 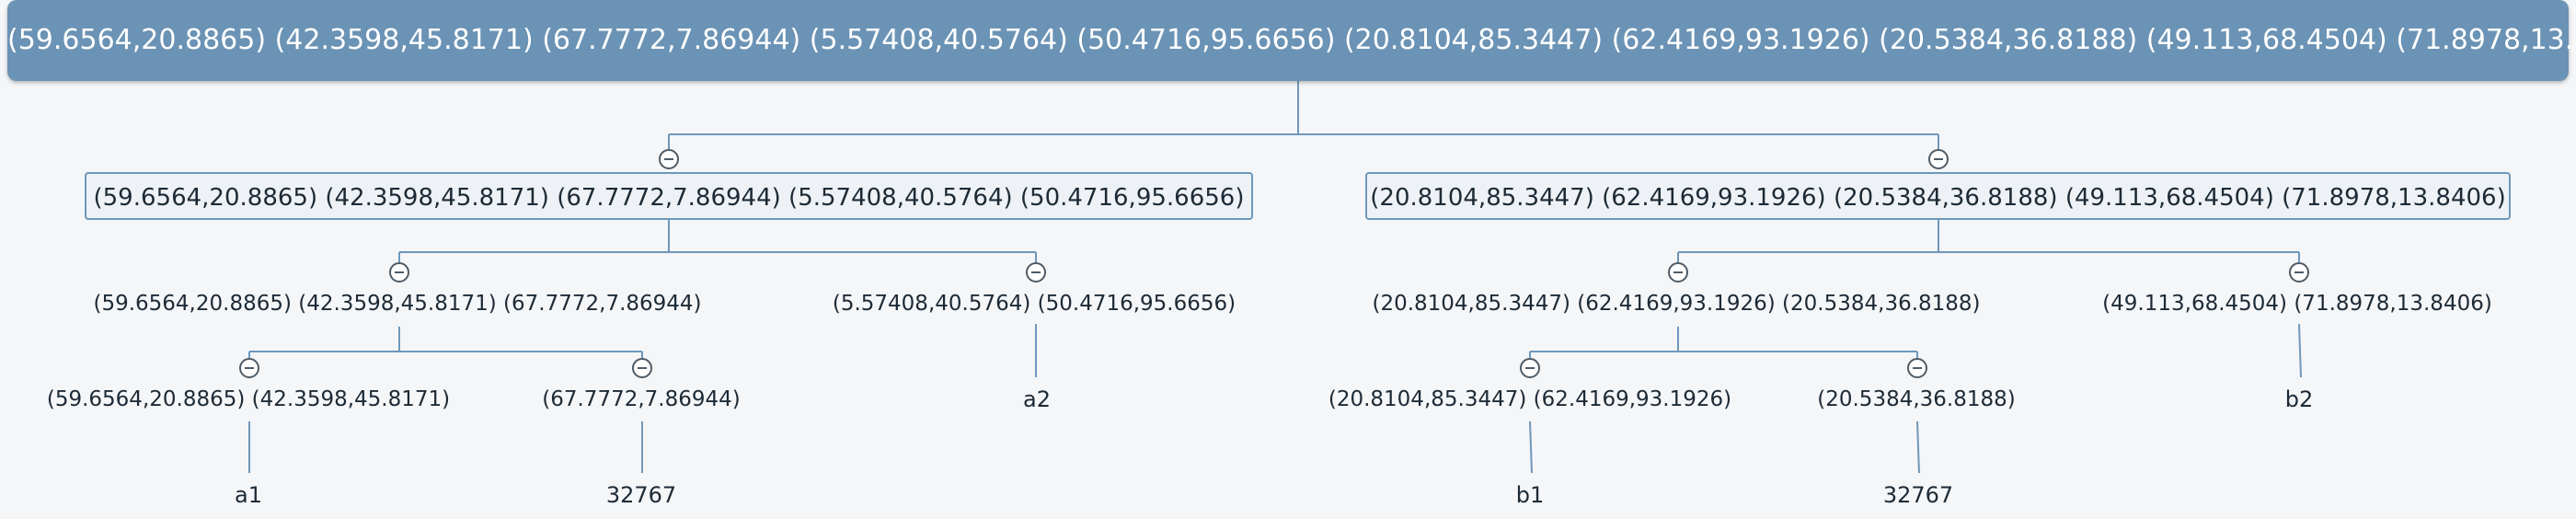 I want to click on leaf-b1: b1, so click(x=1530, y=495).